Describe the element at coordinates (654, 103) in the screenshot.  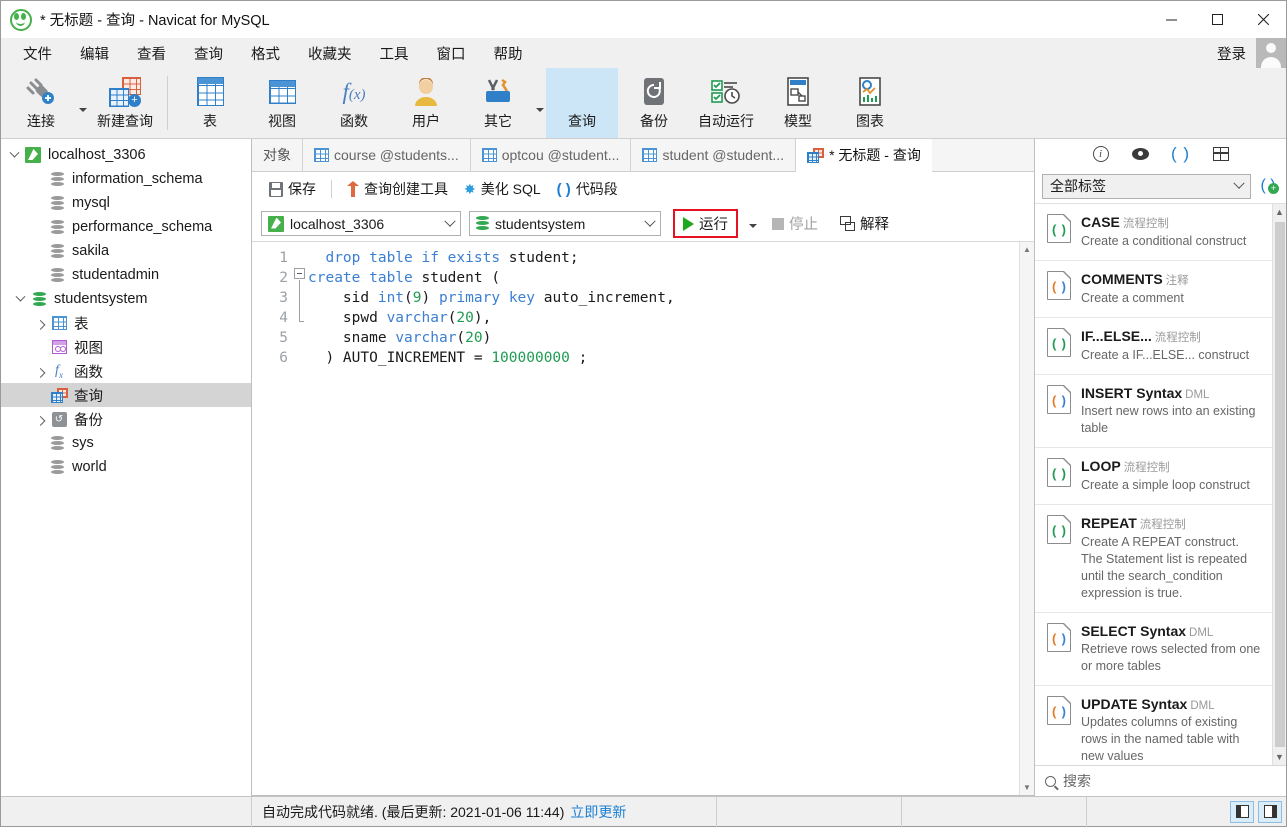
I see `toolbar-backup-button: 备份` at that location.